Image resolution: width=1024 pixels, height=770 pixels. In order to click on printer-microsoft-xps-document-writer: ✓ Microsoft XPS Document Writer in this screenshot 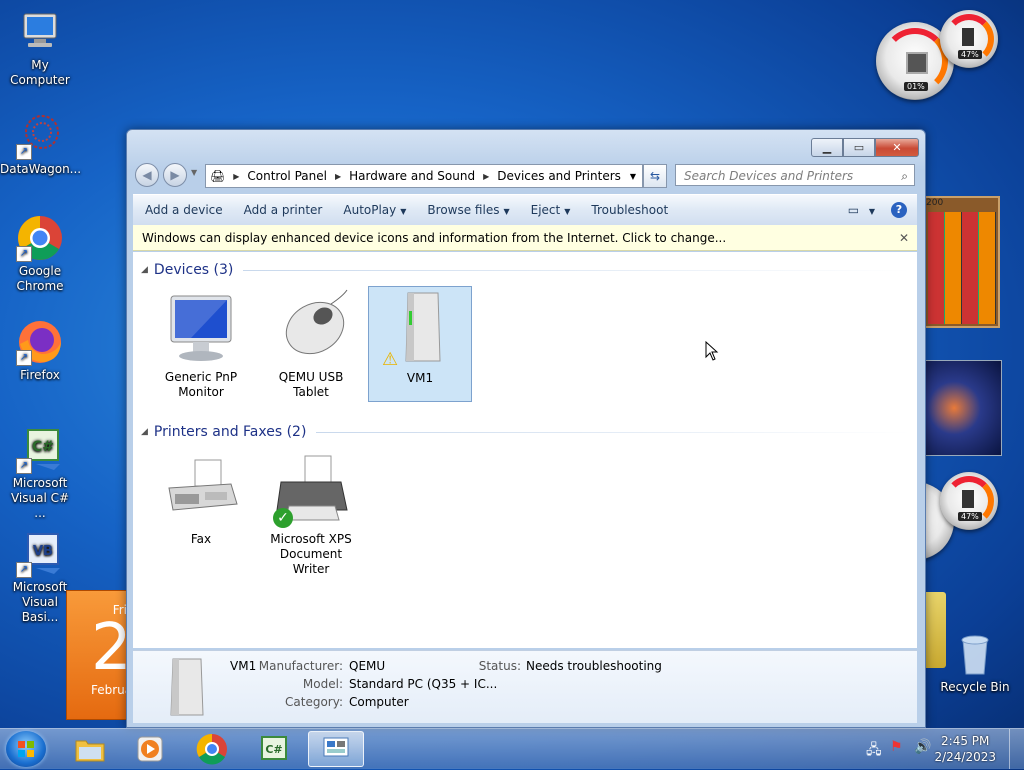, I will do `click(311, 512)`.